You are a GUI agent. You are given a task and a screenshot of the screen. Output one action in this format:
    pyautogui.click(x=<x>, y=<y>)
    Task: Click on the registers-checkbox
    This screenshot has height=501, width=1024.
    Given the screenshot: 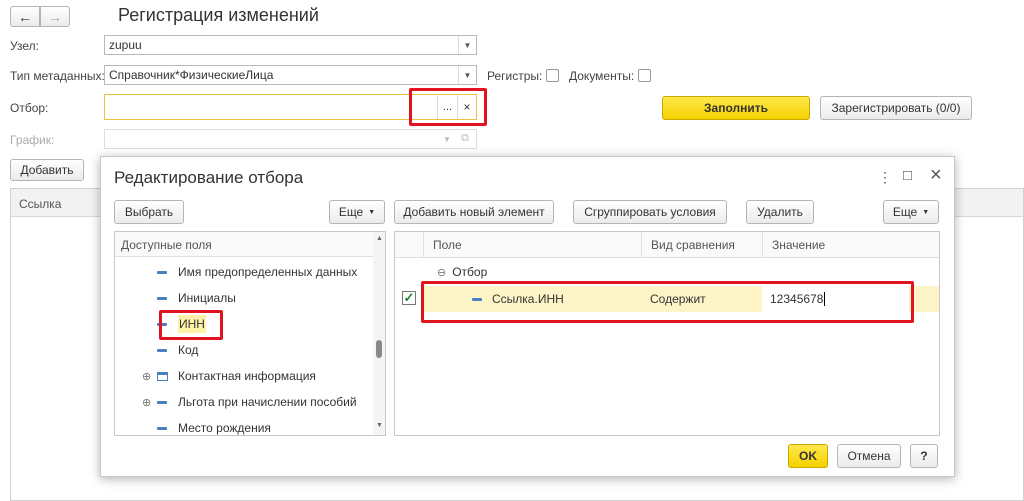 What is the action you would take?
    pyautogui.click(x=552, y=75)
    